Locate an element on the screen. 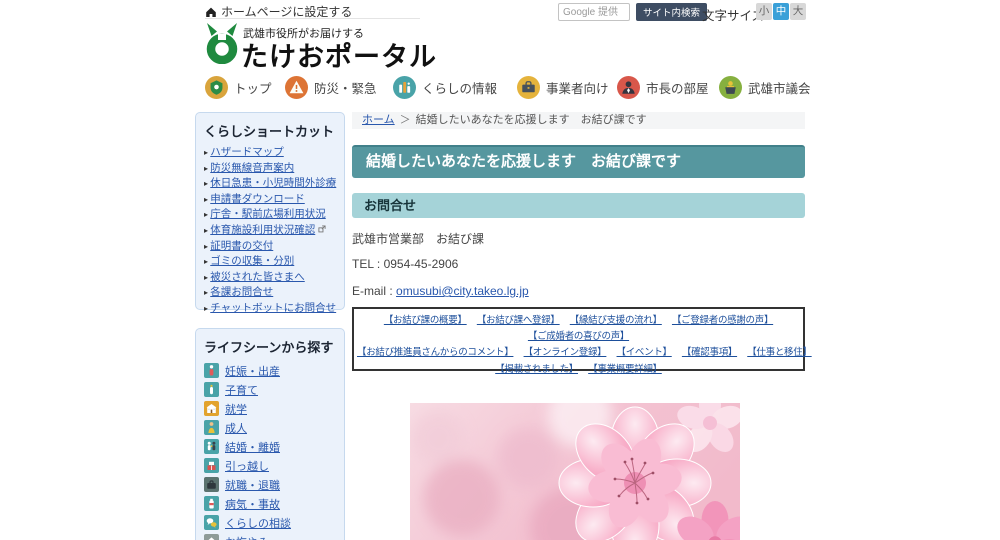 The height and width of the screenshot is (540, 1000). contact-email-line: E-mail : omusubi@city.takeo.lg.jp is located at coordinates (440, 291).